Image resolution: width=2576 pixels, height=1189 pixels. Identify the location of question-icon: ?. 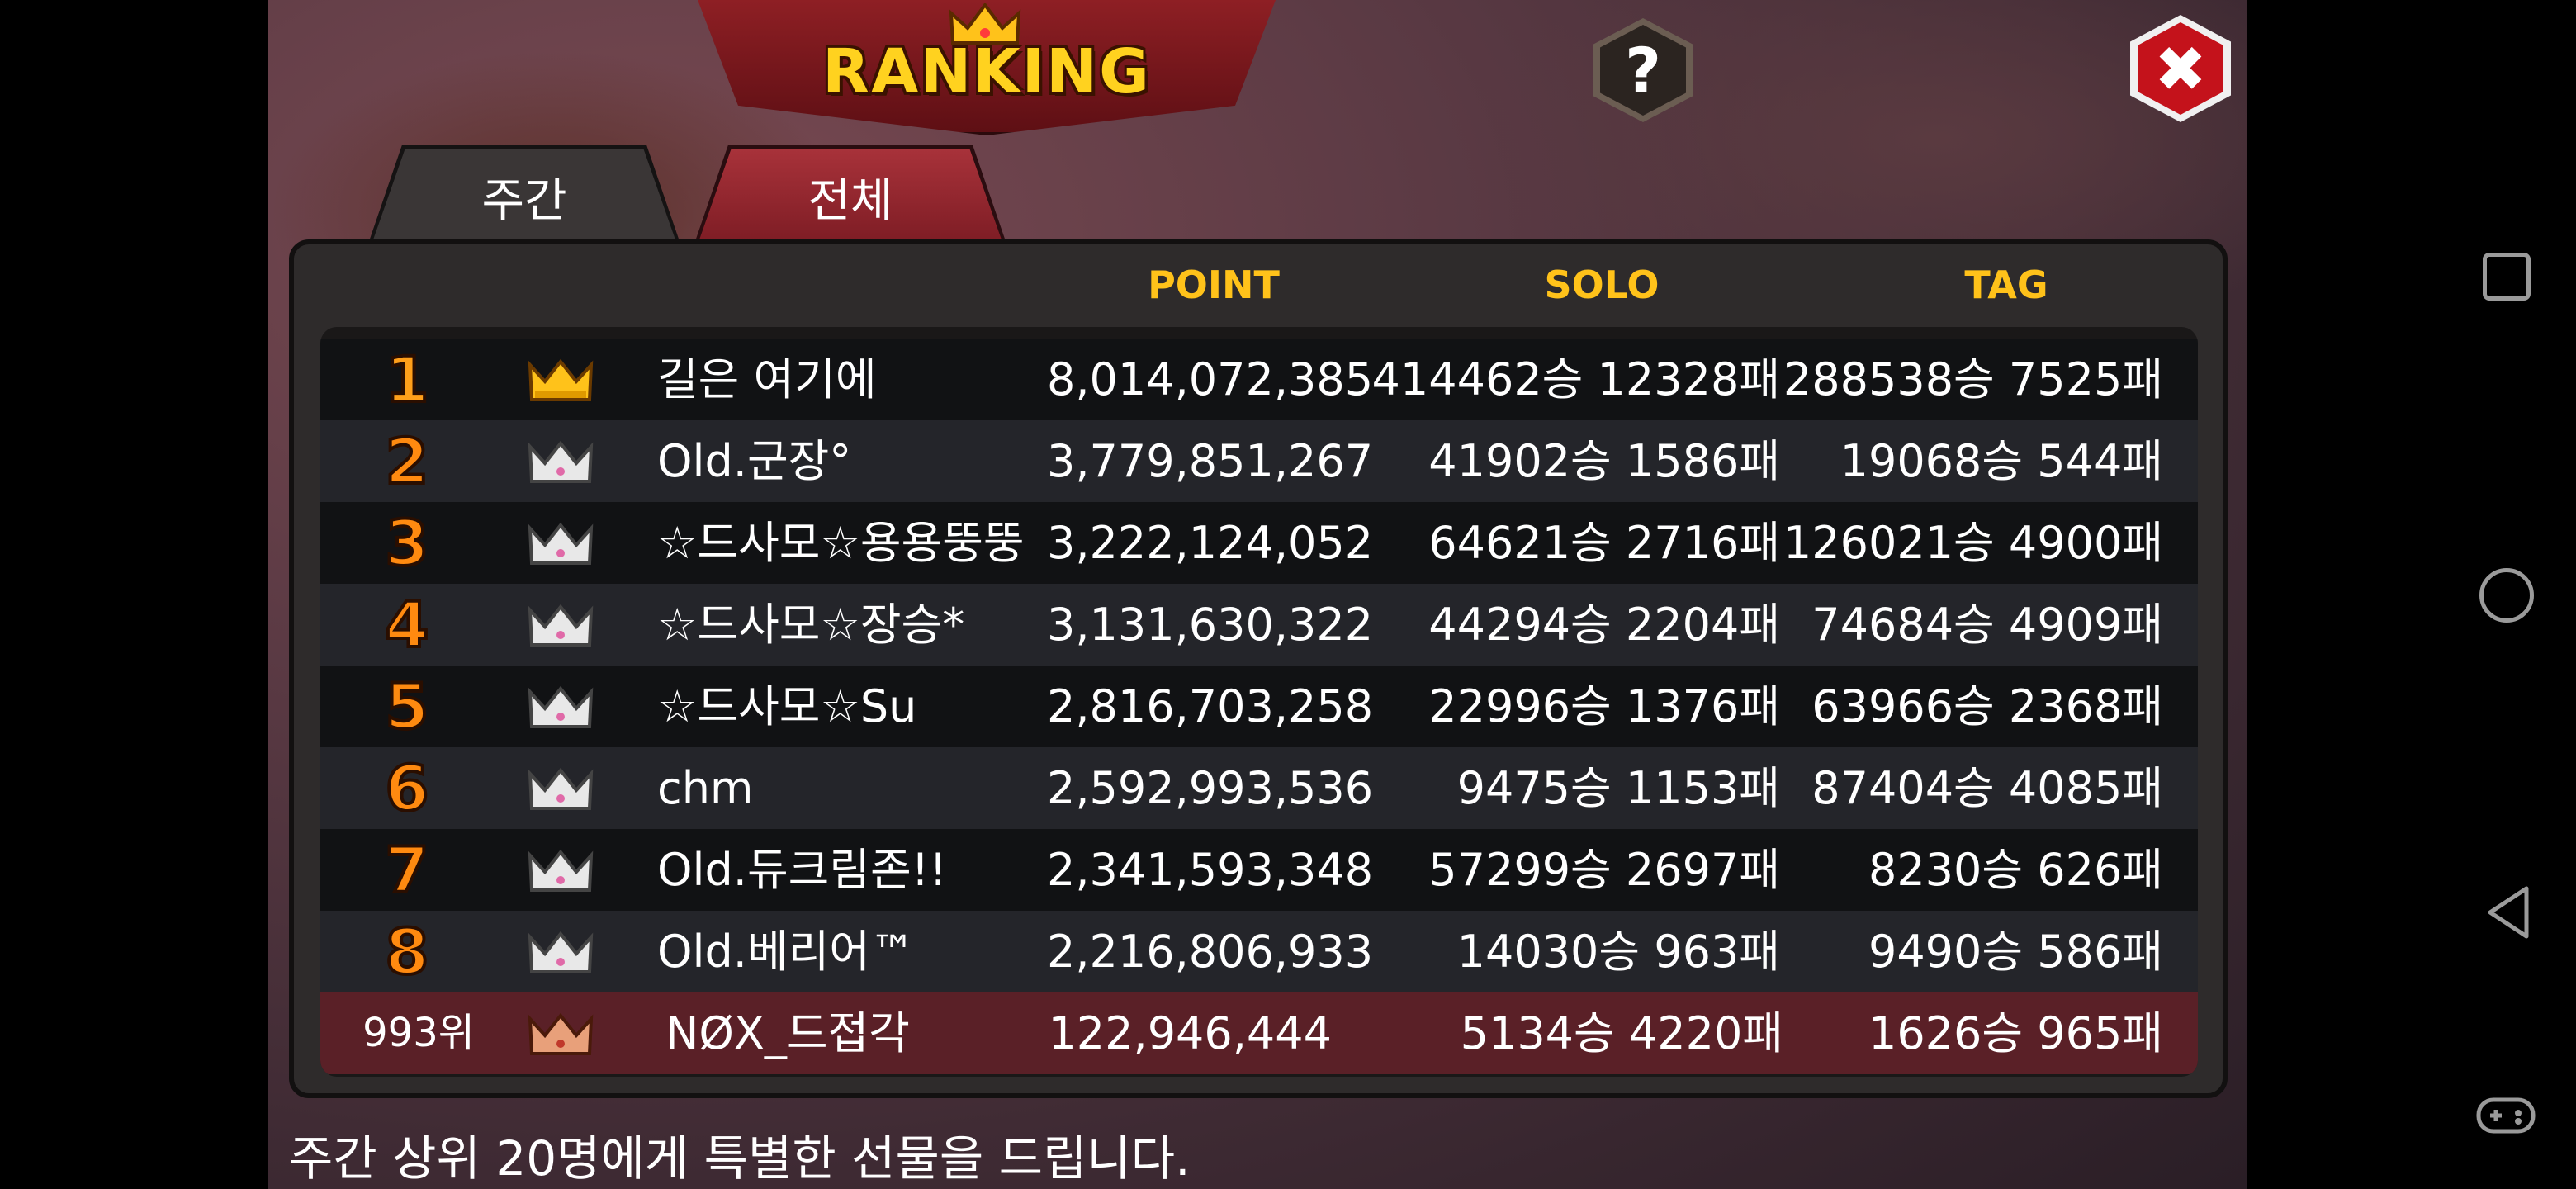
(1643, 70).